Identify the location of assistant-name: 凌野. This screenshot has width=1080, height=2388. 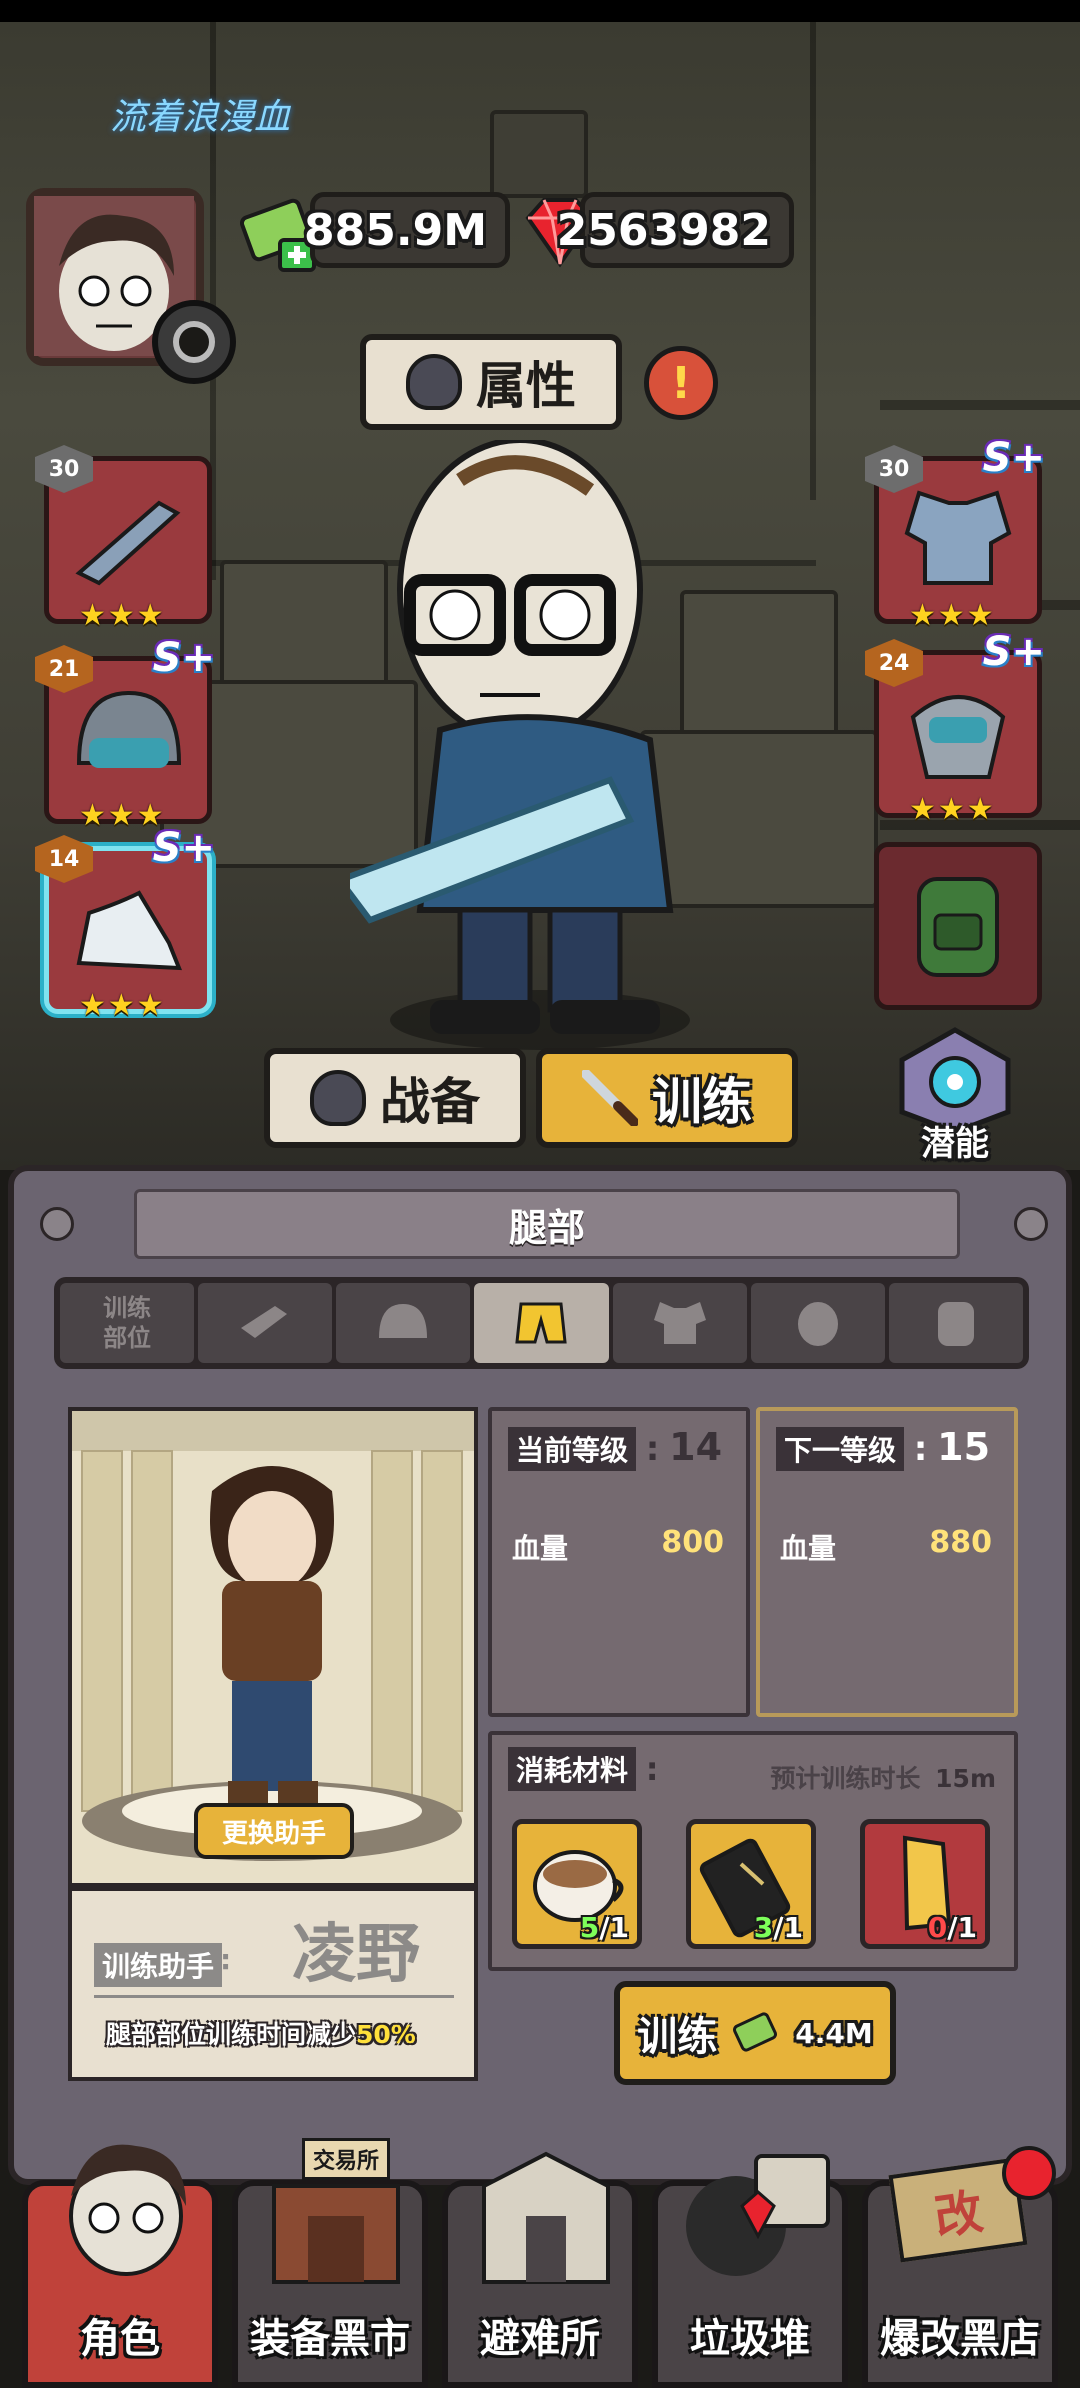
(356, 1955).